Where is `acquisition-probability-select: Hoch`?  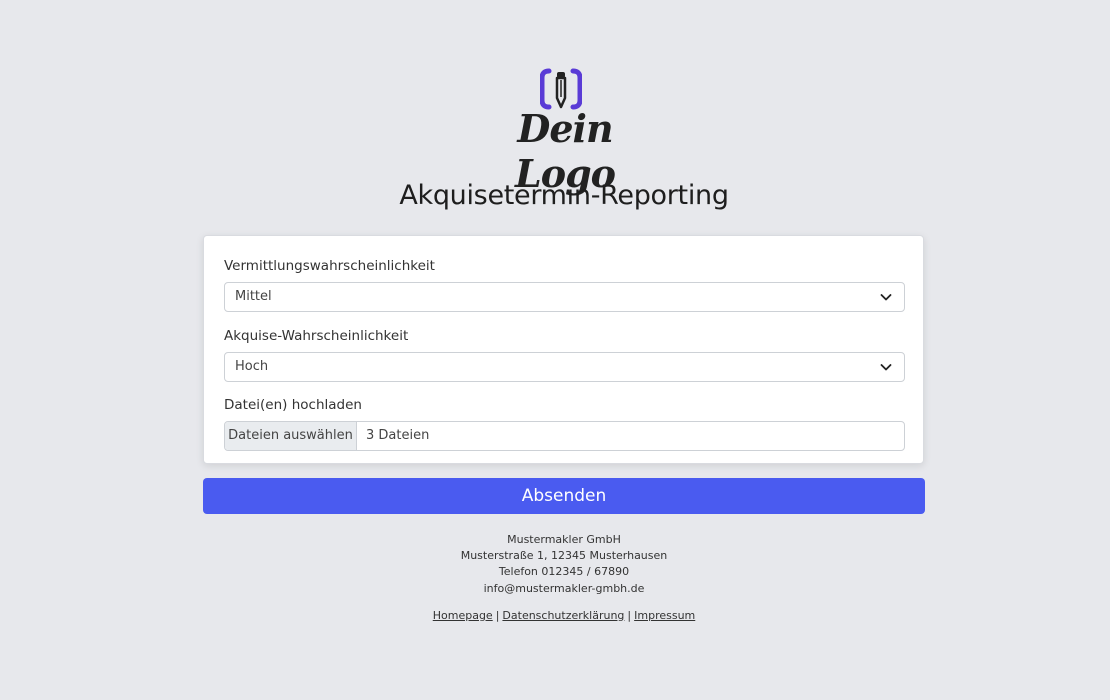
acquisition-probability-select: Hoch is located at coordinates (564, 367).